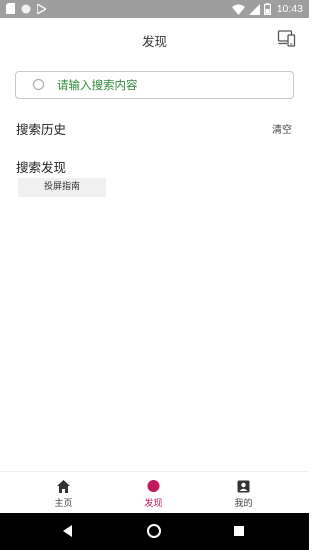 The width and height of the screenshot is (320, 550). Describe the element at coordinates (10, 8) in the screenshot. I see `sd-card-icon` at that location.